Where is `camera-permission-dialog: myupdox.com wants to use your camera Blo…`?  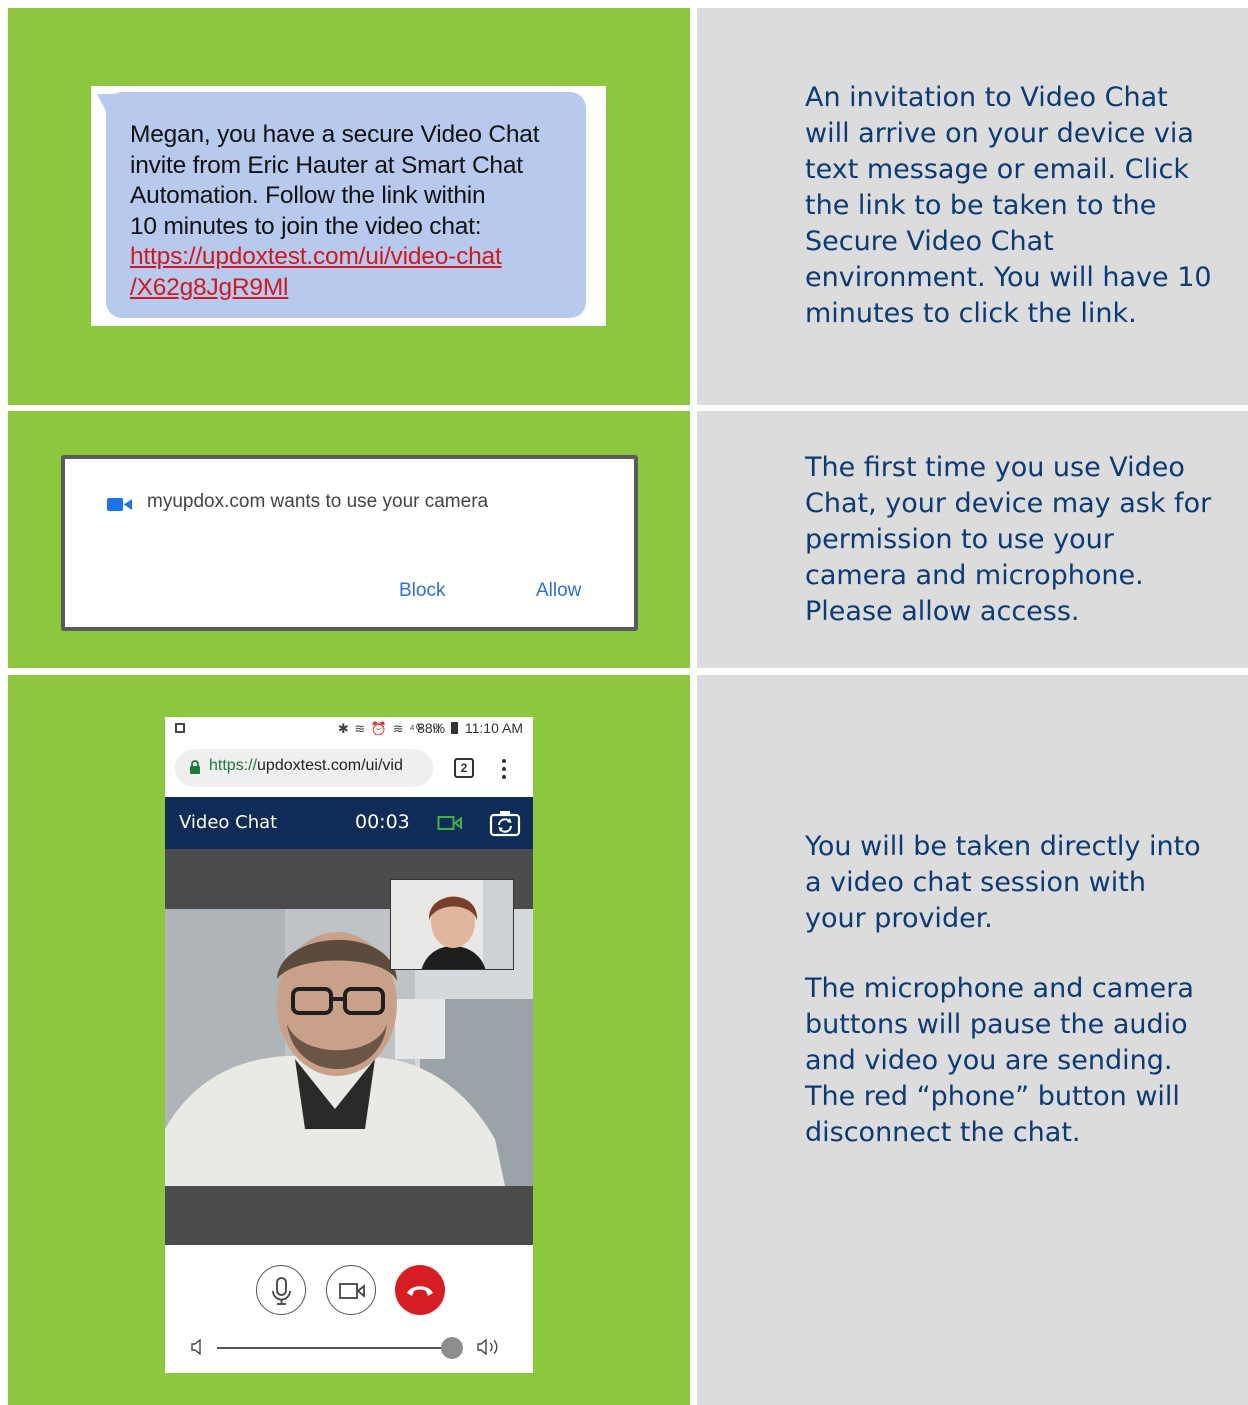 camera-permission-dialog: myupdox.com wants to use your camera Blo… is located at coordinates (349, 543).